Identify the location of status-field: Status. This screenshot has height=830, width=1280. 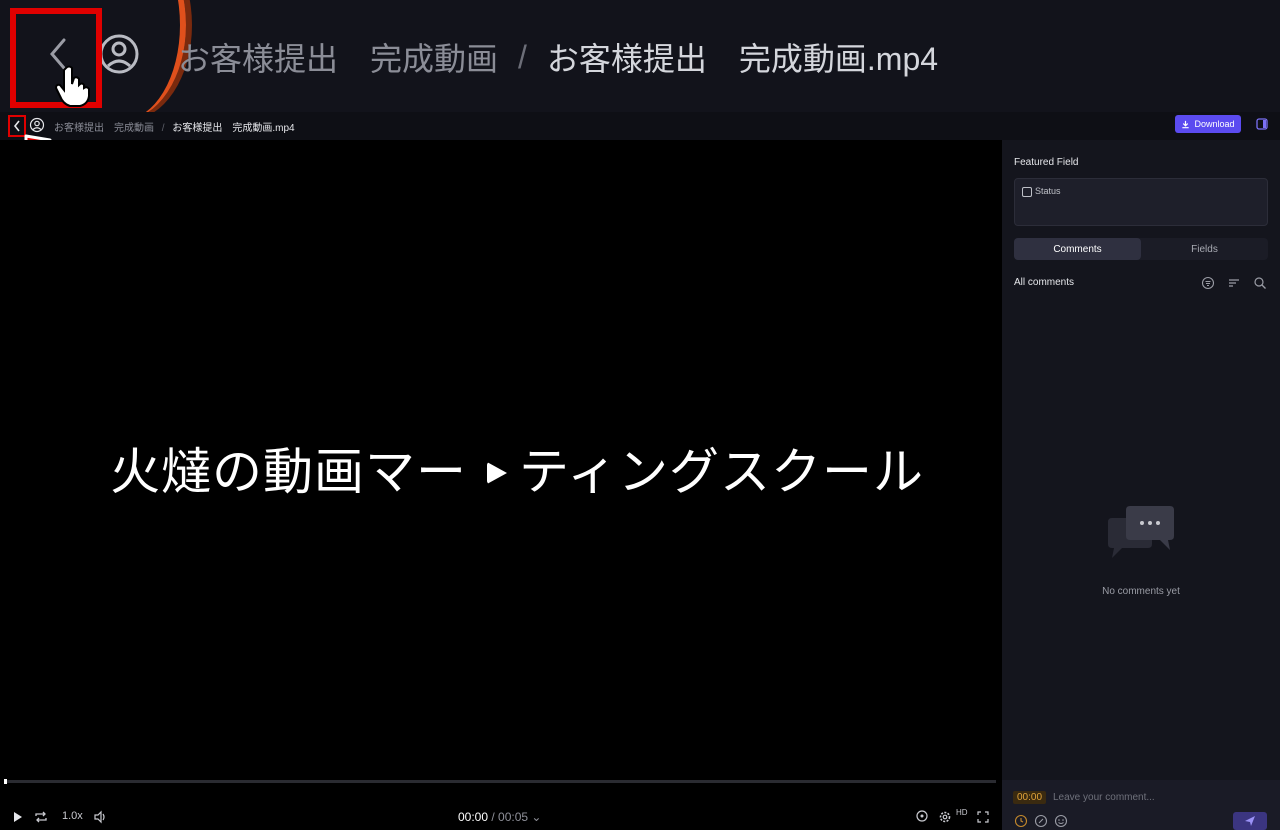
(1141, 202).